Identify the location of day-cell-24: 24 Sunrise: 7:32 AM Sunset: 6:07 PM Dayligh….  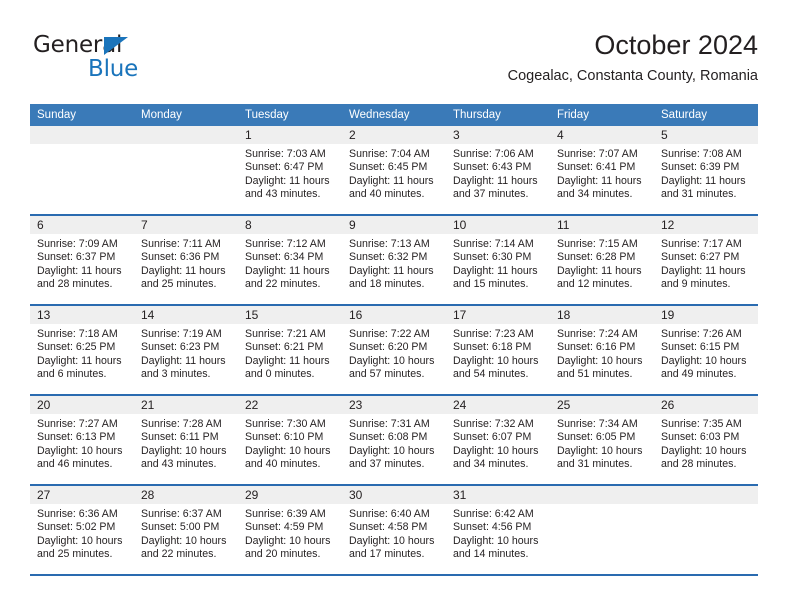
(498, 440).